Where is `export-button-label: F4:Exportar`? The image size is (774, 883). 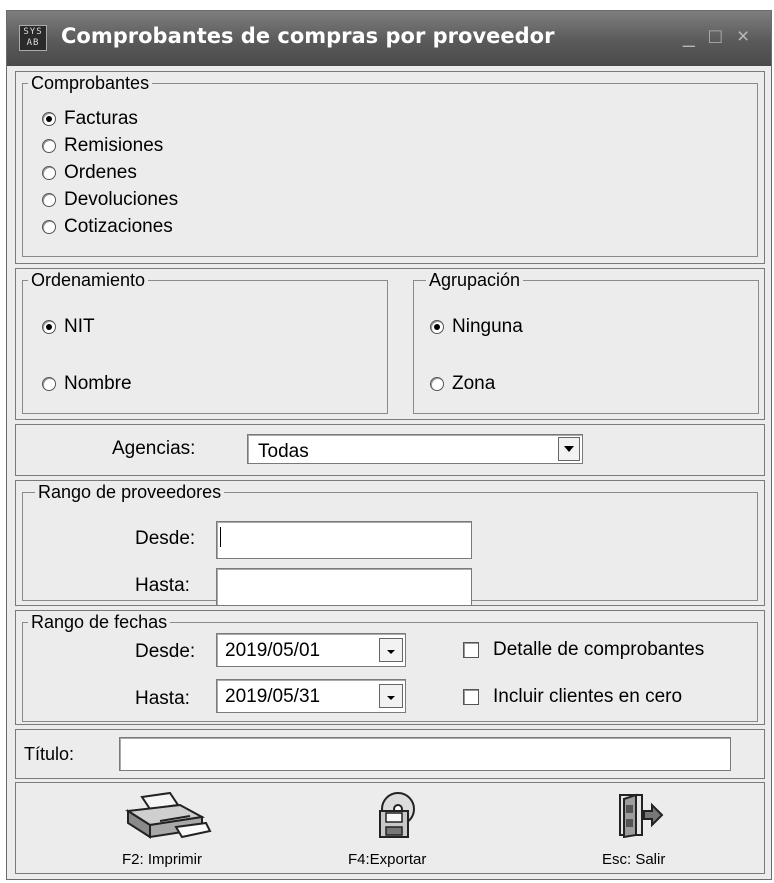 export-button-label: F4:Exportar is located at coordinates (387, 859).